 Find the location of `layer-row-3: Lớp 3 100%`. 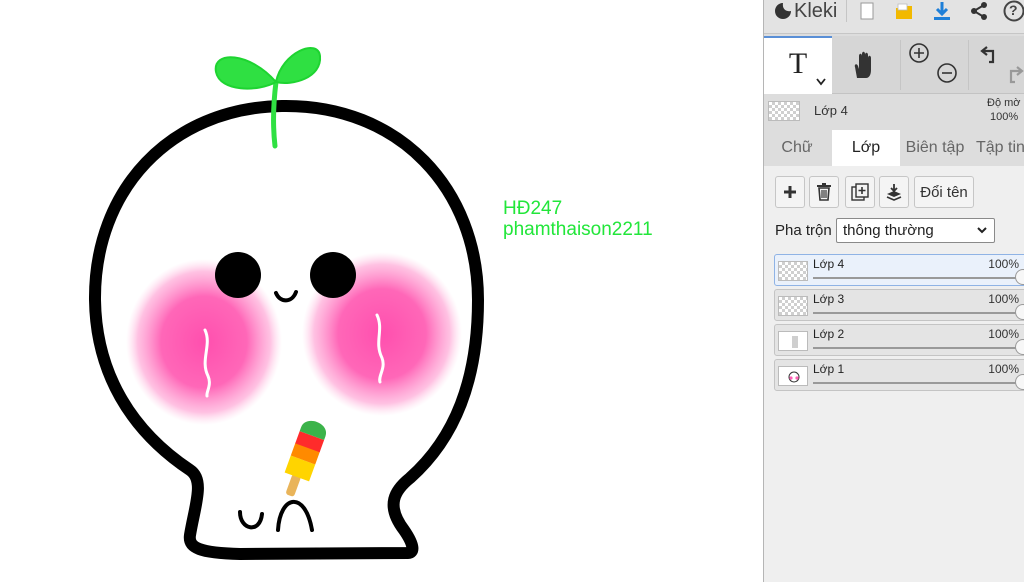

layer-row-3: Lớp 3 100% is located at coordinates (899, 305).